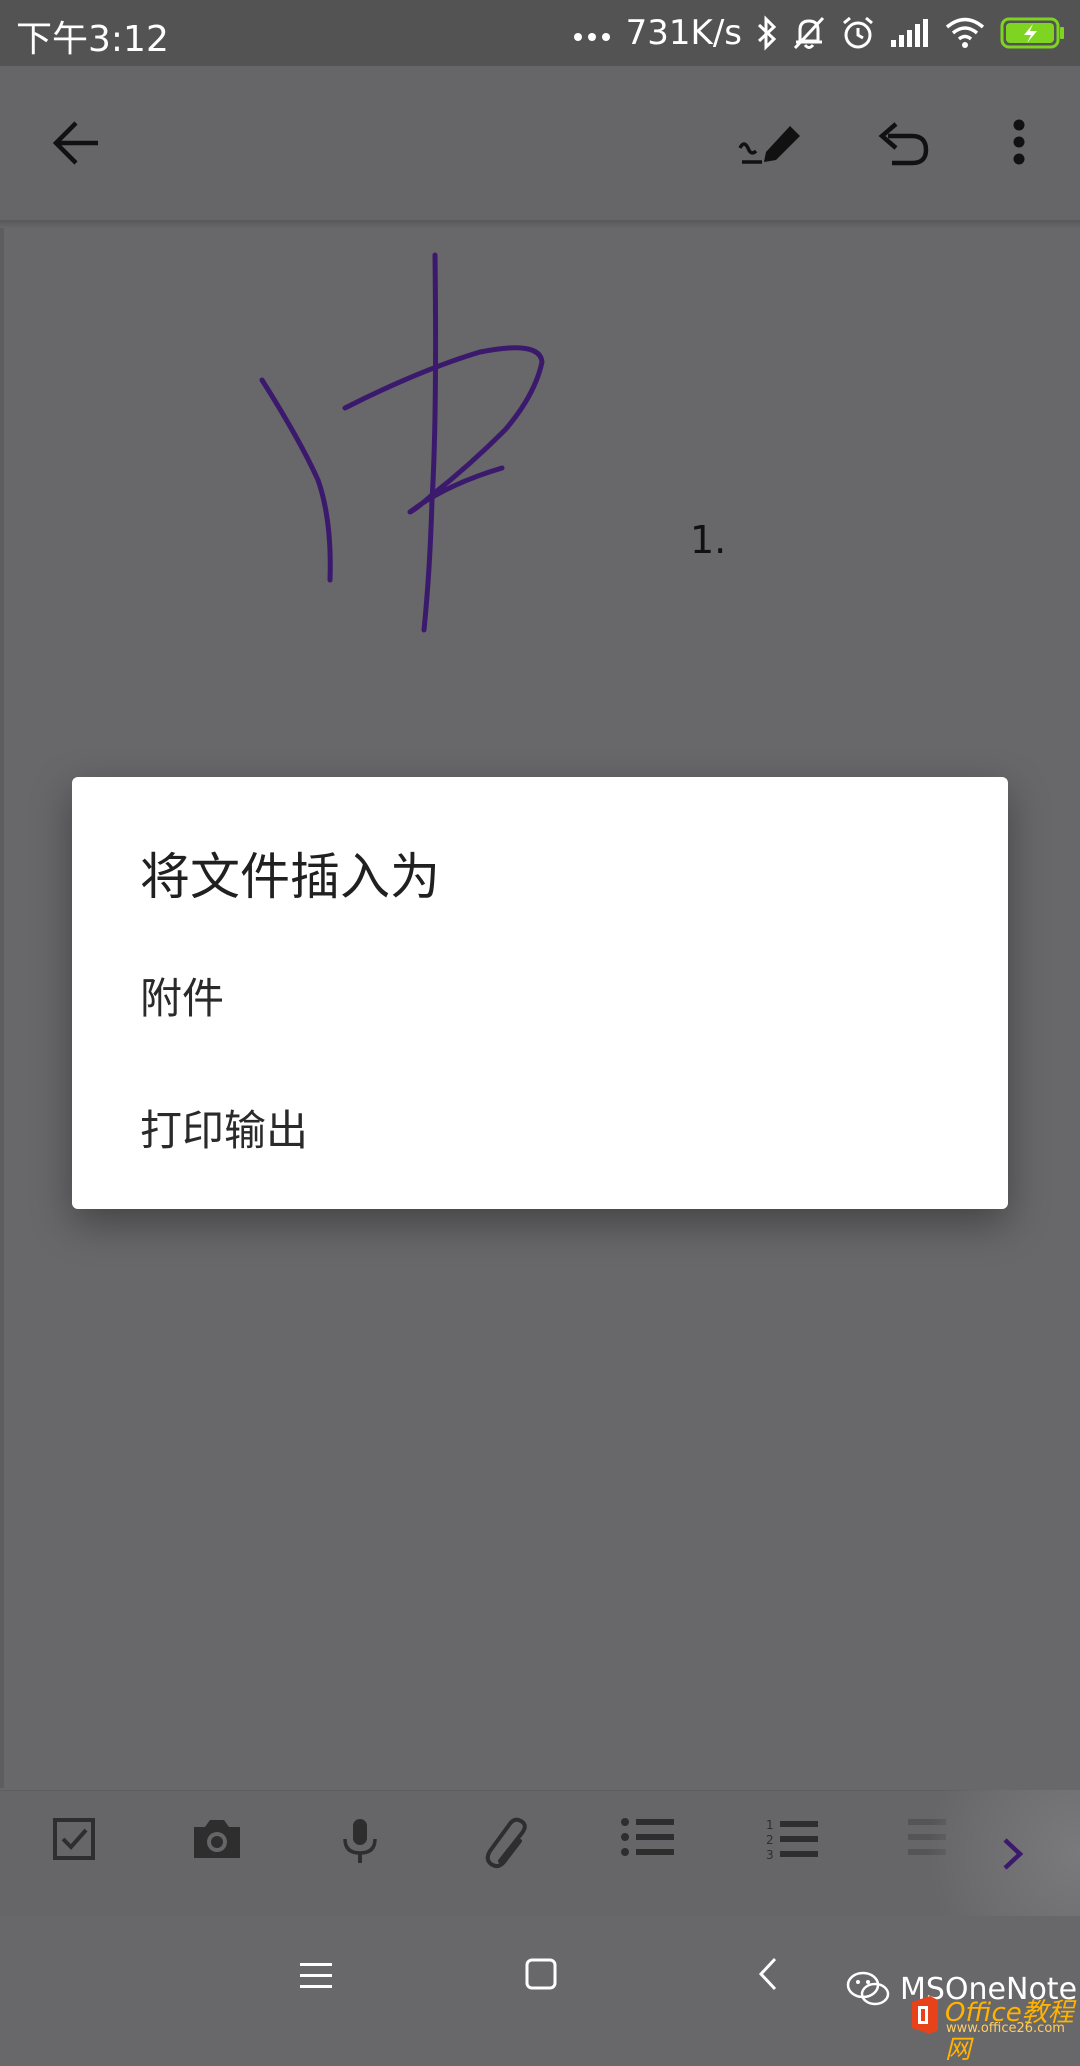 This screenshot has width=1080, height=2066. Describe the element at coordinates (990, 1853) in the screenshot. I see `toolbar-scroll-fade` at that location.